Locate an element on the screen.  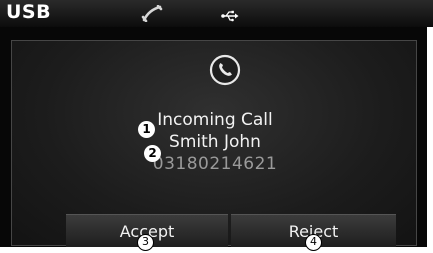
callout-marker-3: 3 is located at coordinates (145, 242).